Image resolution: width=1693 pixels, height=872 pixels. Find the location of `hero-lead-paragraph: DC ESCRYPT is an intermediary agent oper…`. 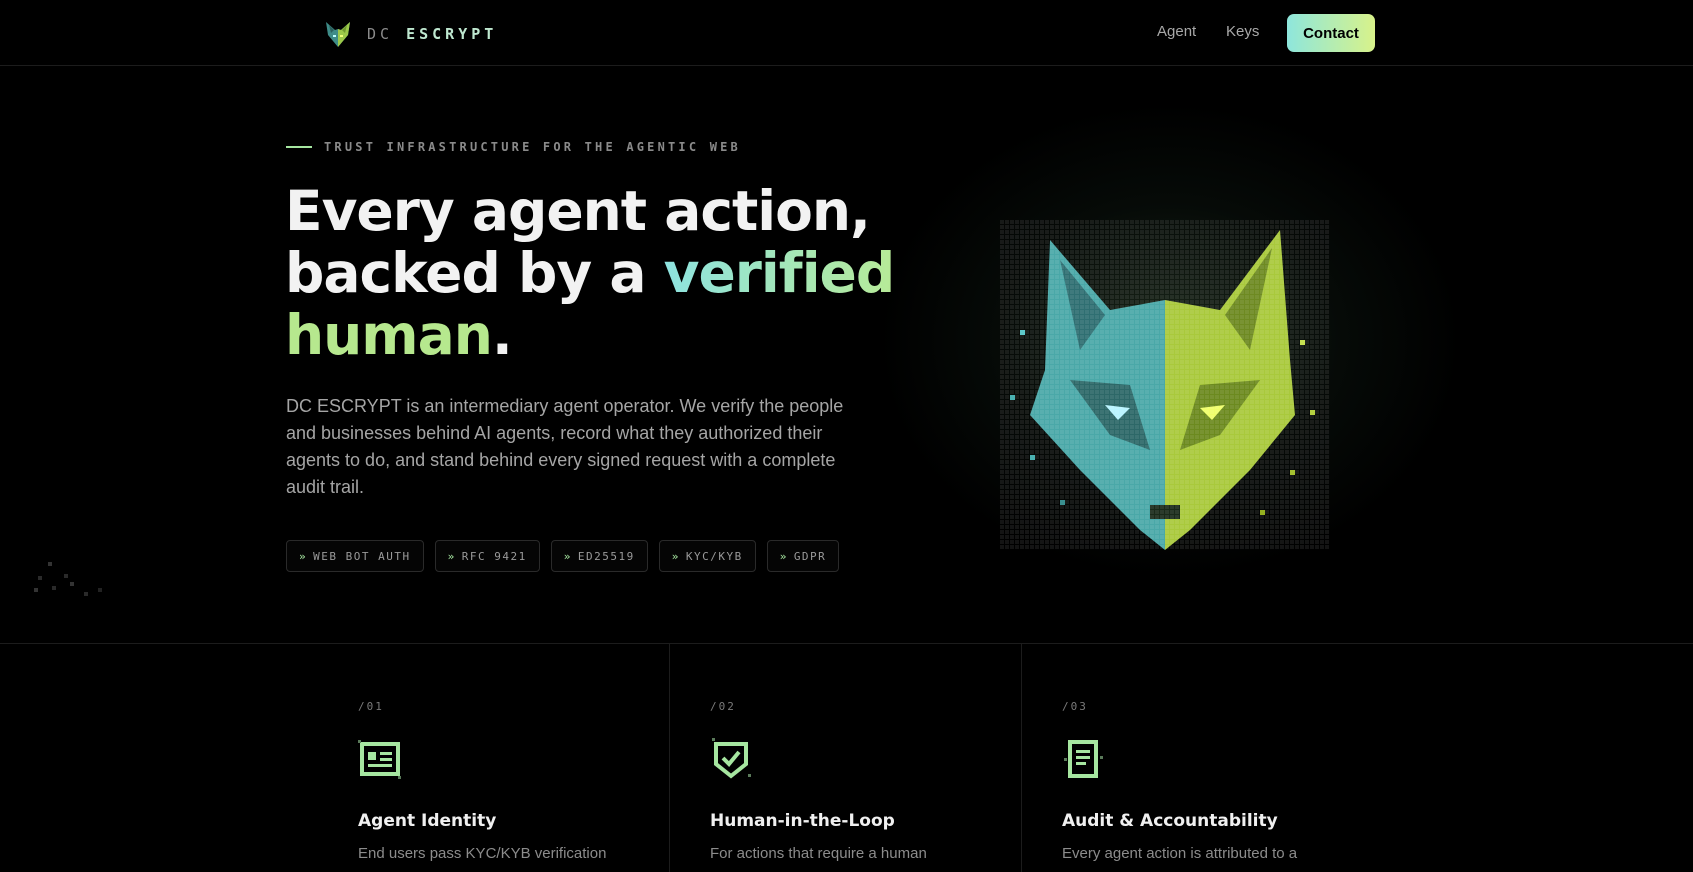

hero-lead-paragraph: DC ESCRYPT is an intermediary agent oper… is located at coordinates (565, 446).